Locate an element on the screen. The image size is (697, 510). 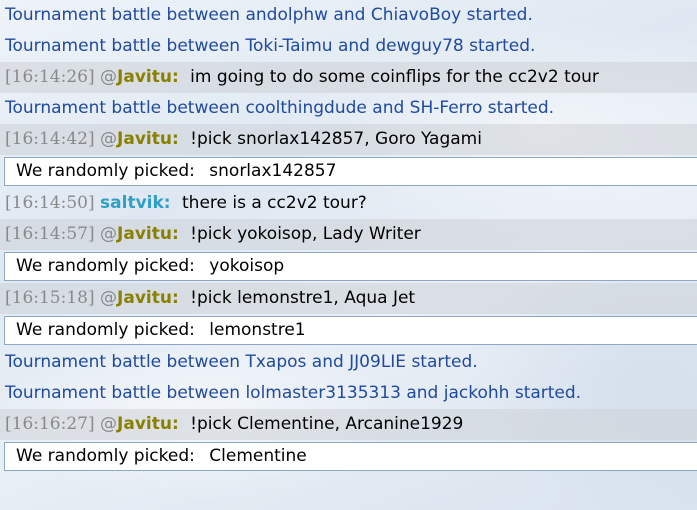
timestamp: [16:14:57] is located at coordinates (50, 234).